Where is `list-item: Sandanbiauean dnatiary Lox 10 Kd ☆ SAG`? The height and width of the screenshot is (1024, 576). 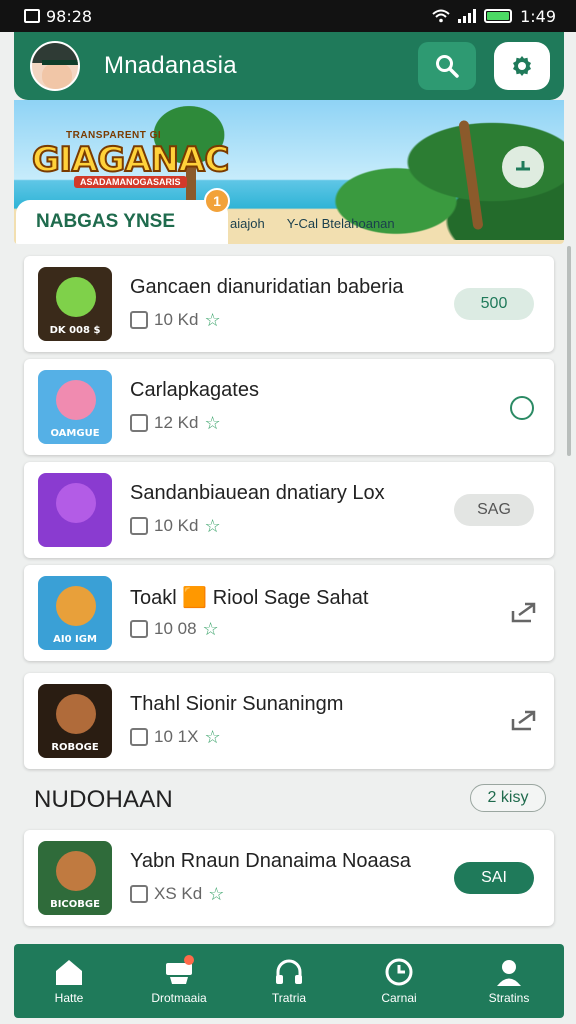
list-item: Sandanbiauean dnatiary Lox 10 Kd ☆ SAG is located at coordinates (289, 510).